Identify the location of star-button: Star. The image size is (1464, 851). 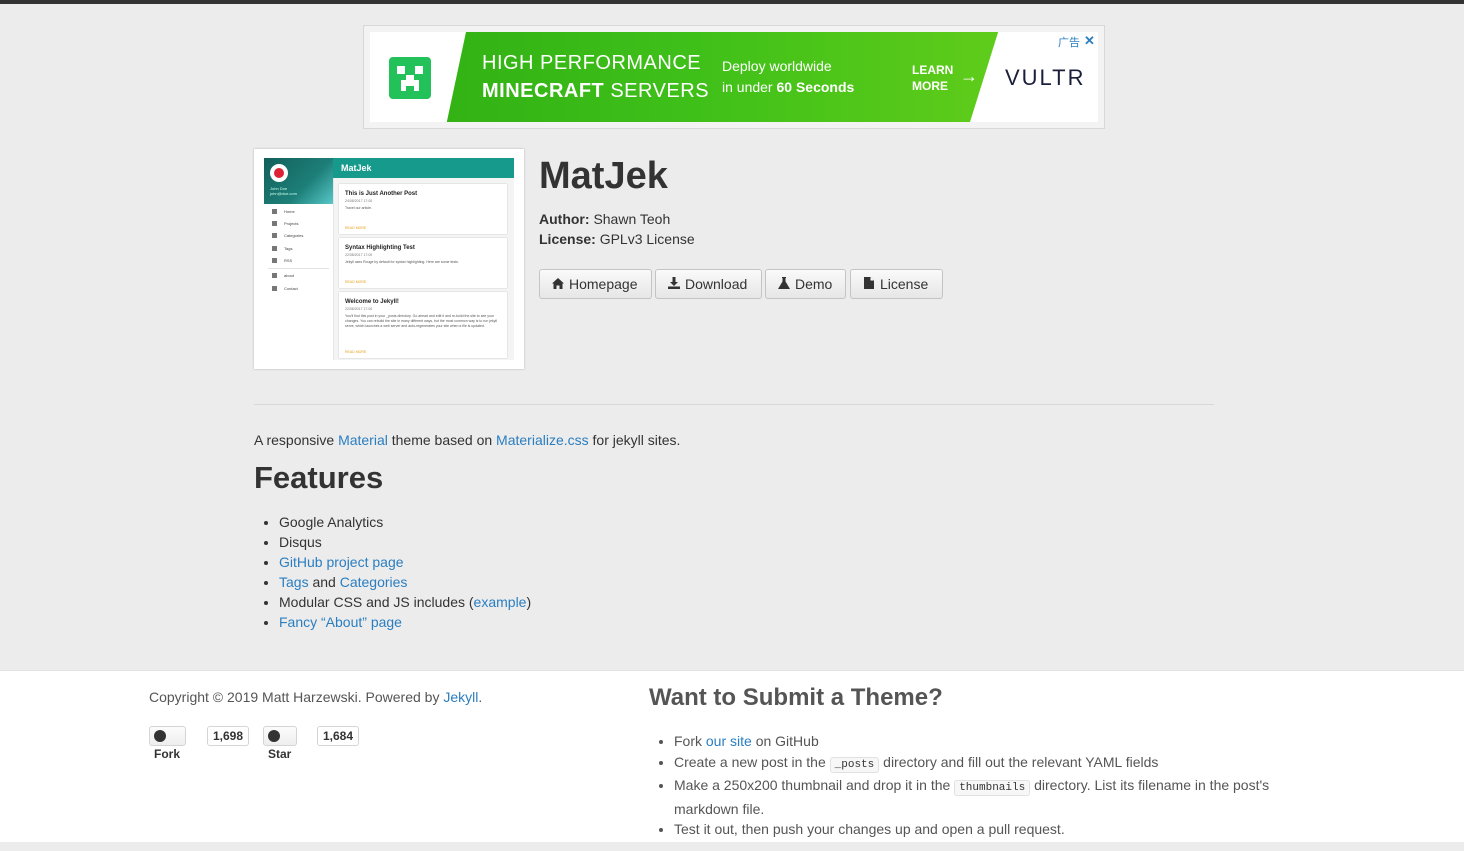
(280, 743).